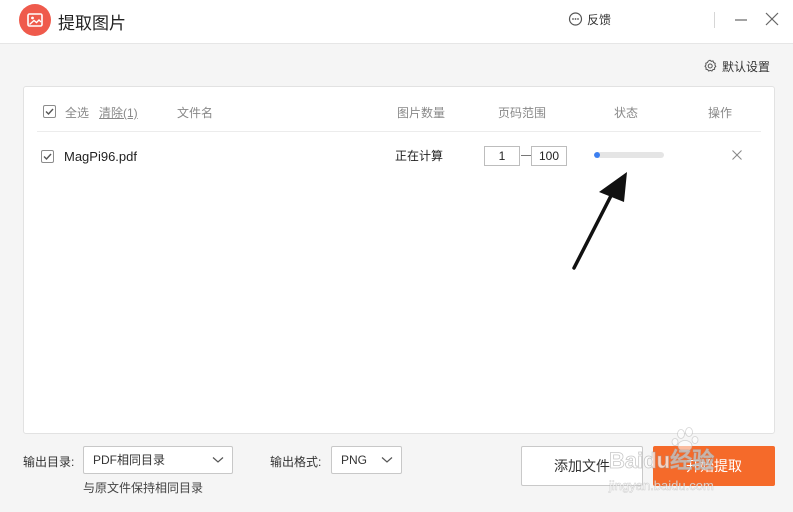 The image size is (793, 512). I want to click on clear-link: 清除(1), so click(118, 112).